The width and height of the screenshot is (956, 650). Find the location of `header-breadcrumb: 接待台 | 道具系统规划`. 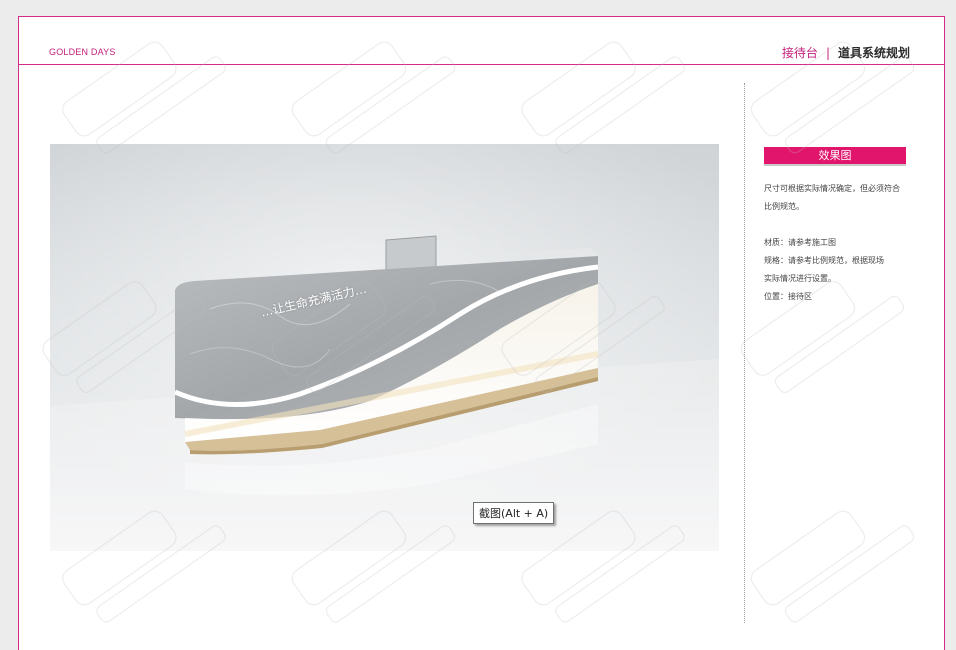

header-breadcrumb: 接待台 | 道具系统规划 is located at coordinates (846, 52).